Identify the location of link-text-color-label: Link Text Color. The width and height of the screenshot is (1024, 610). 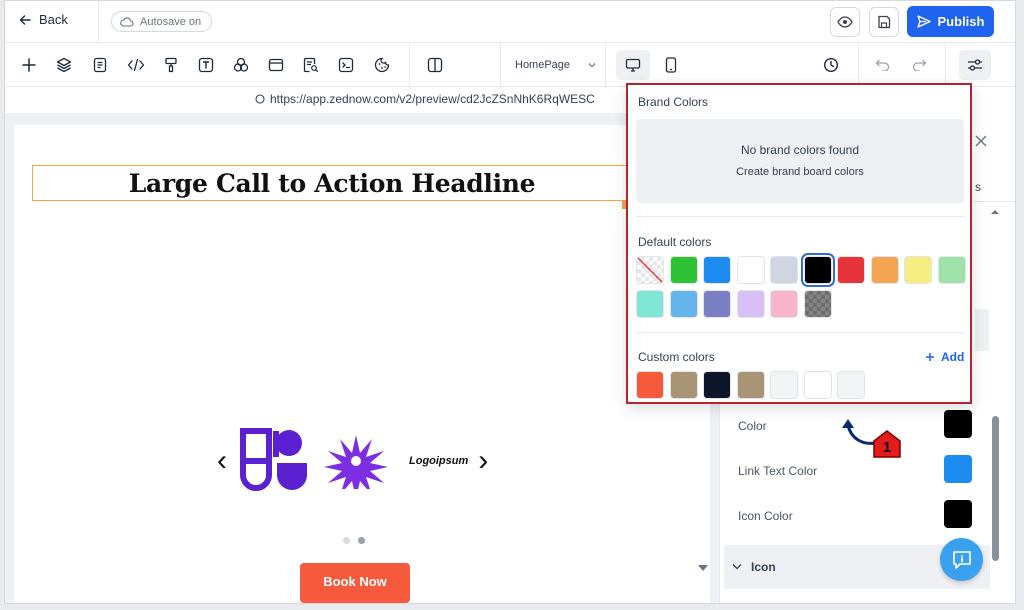
(778, 471).